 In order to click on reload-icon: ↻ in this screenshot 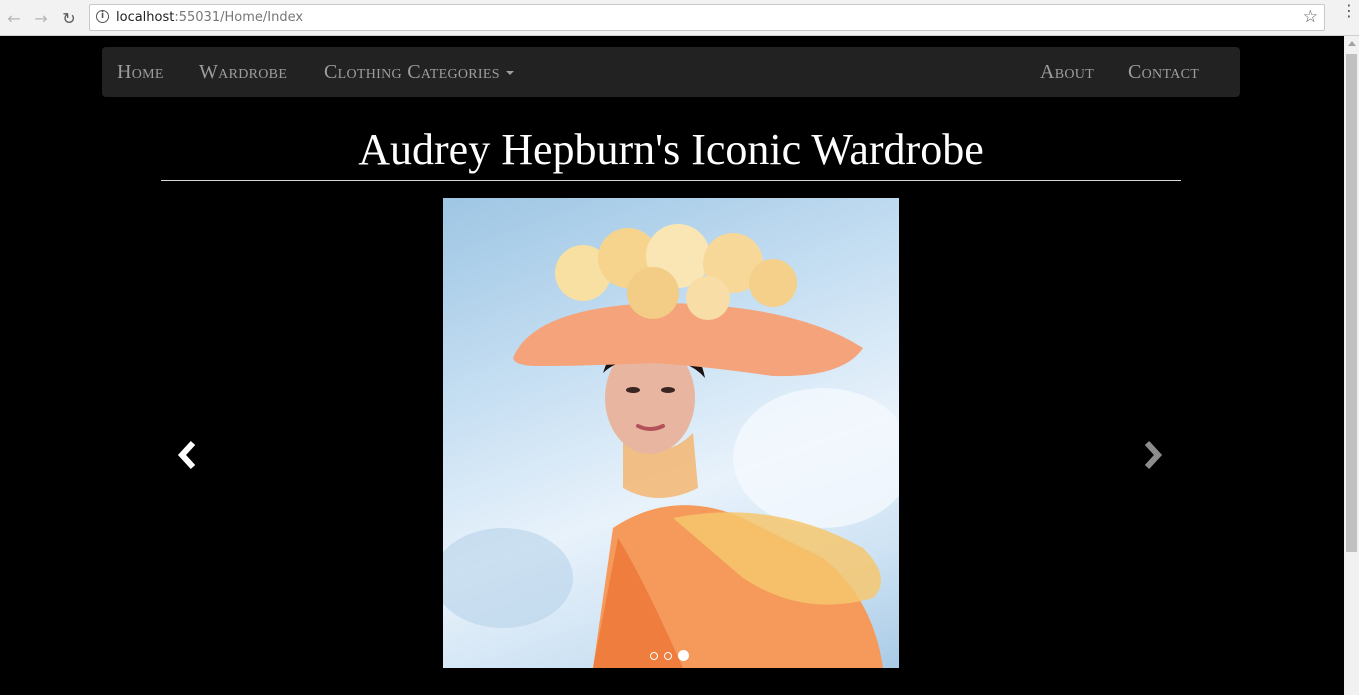, I will do `click(69, 18)`.